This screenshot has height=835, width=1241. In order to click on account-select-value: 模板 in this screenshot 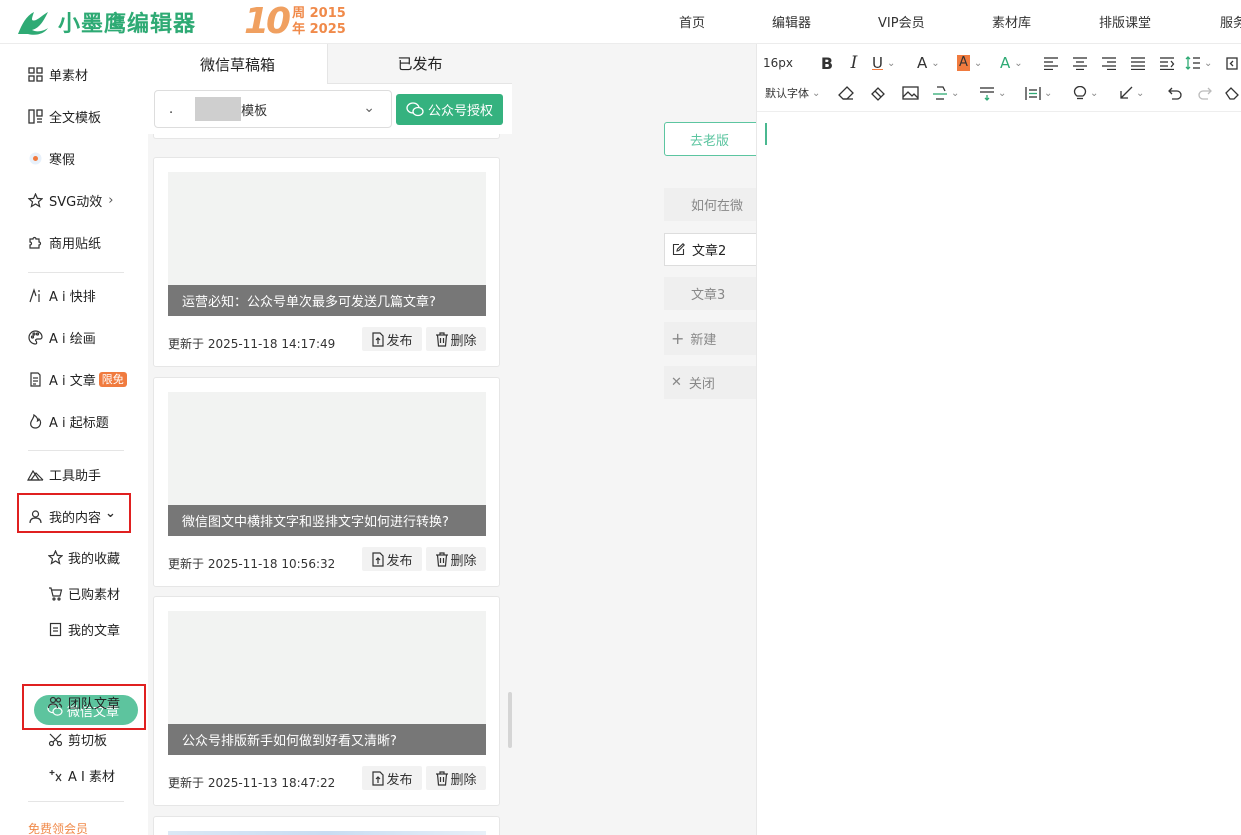, I will do `click(254, 111)`.